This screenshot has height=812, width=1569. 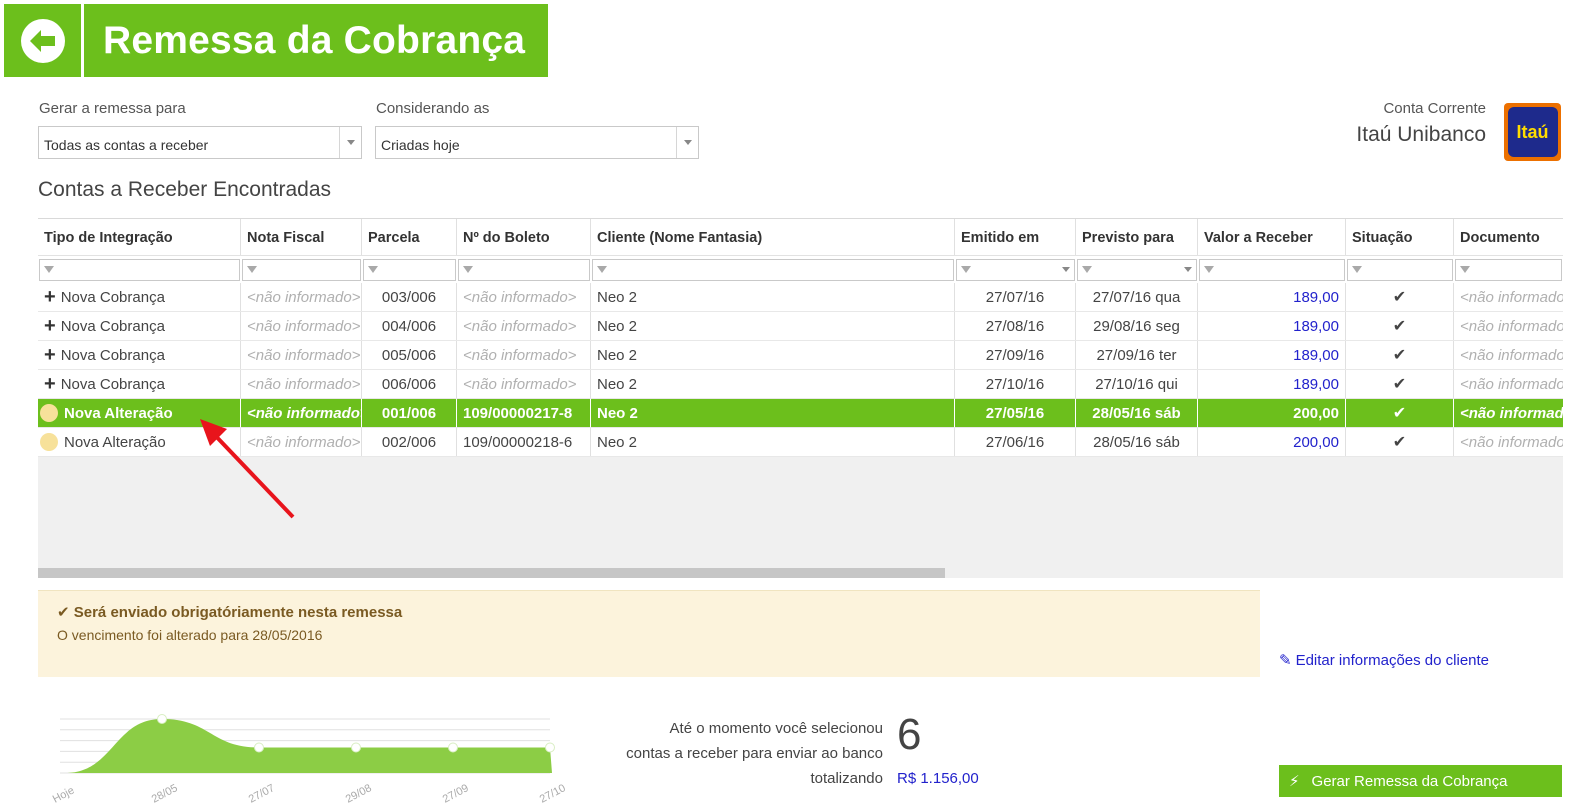 I want to click on cell-parcela: 001/006, so click(x=409, y=413).